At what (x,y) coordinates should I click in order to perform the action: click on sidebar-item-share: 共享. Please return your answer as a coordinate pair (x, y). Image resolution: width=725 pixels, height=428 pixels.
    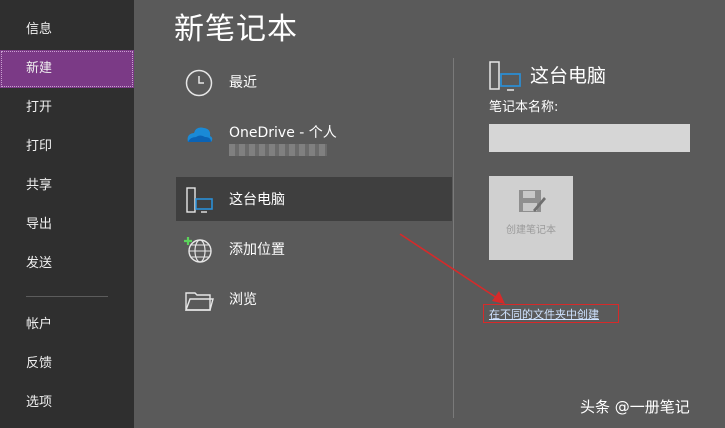
    Looking at the image, I should click on (67, 186).